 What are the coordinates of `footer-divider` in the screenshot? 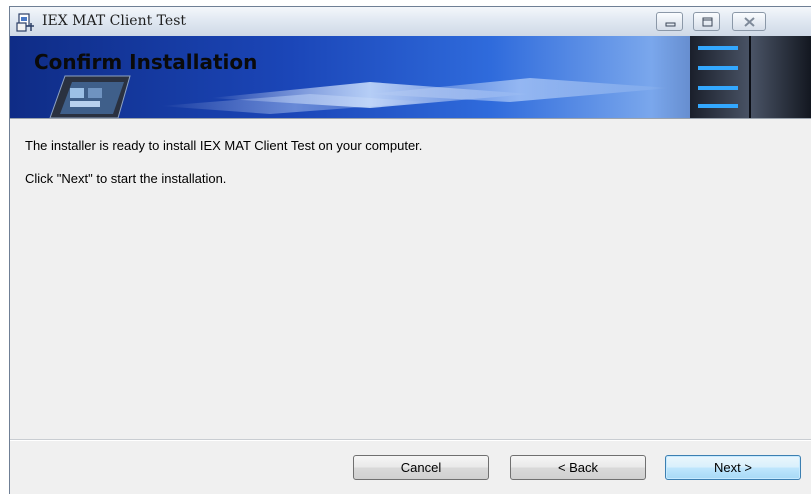 It's located at (410, 440).